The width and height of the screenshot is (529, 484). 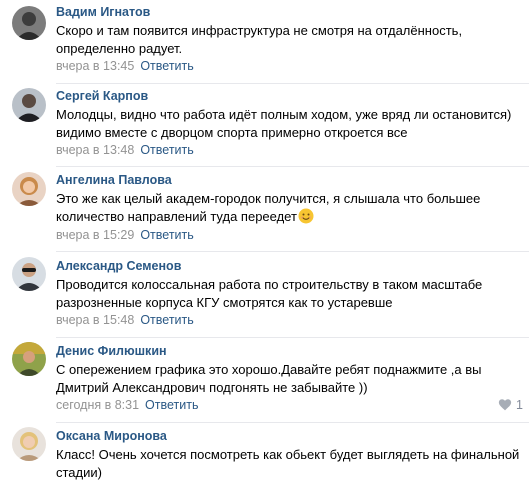 I want to click on comment-time: вчера в 13:45, so click(x=95, y=66).